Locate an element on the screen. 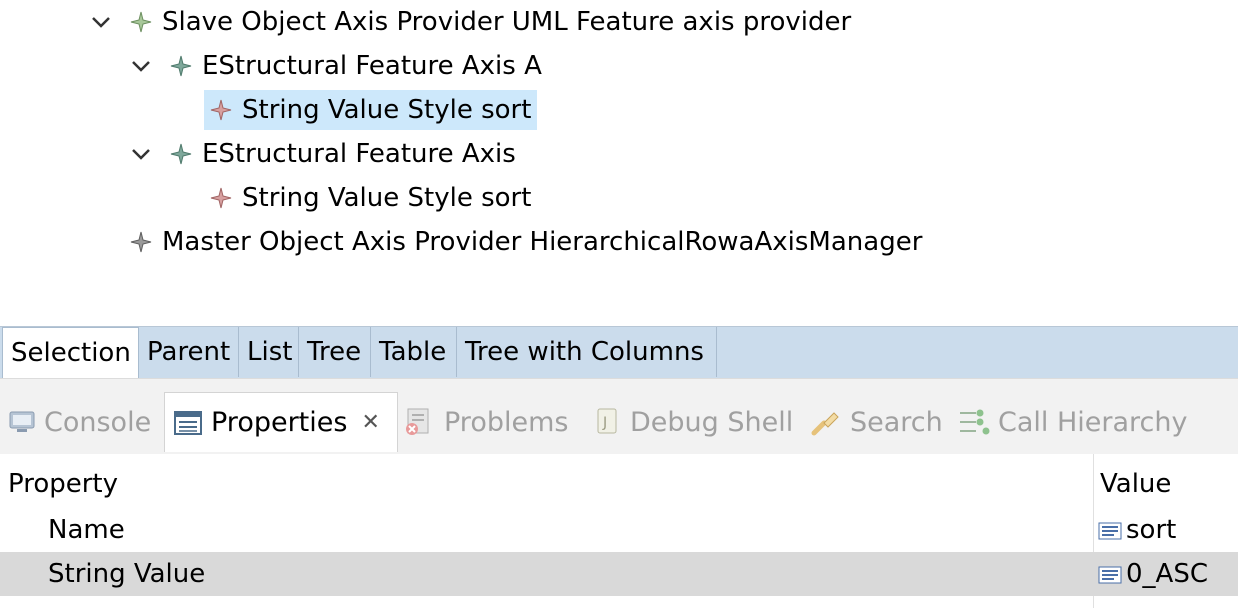  tab-call-hierarchy: Call Hierarchy is located at coordinates (1072, 422).